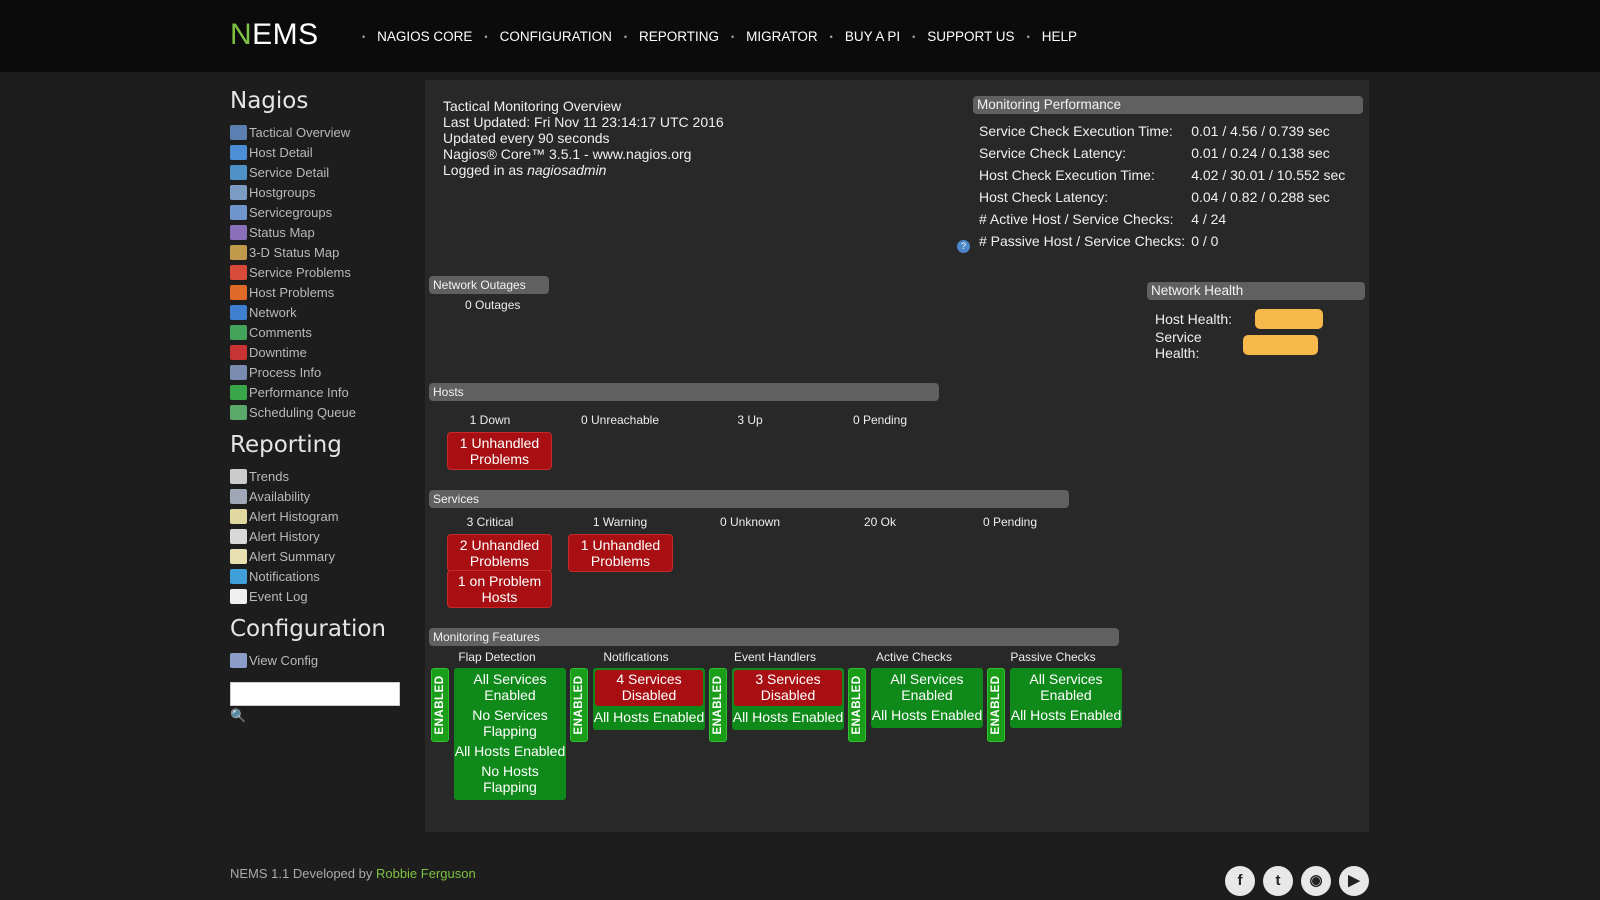  What do you see at coordinates (1280, 345) in the screenshot?
I see `service-health-bar` at bounding box center [1280, 345].